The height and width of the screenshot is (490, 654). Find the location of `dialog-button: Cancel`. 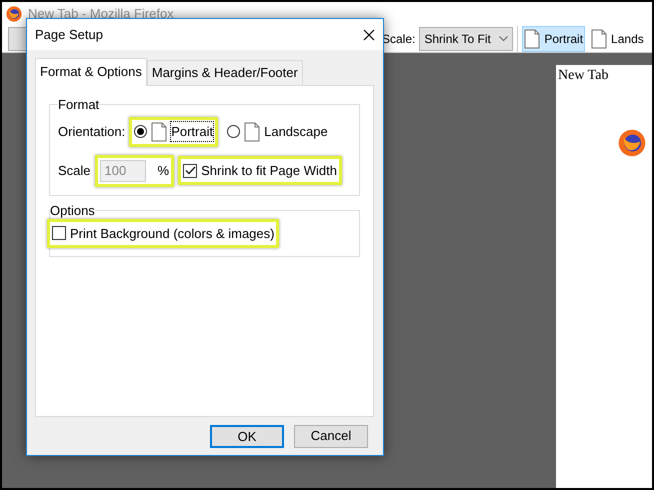

dialog-button: Cancel is located at coordinates (331, 436).